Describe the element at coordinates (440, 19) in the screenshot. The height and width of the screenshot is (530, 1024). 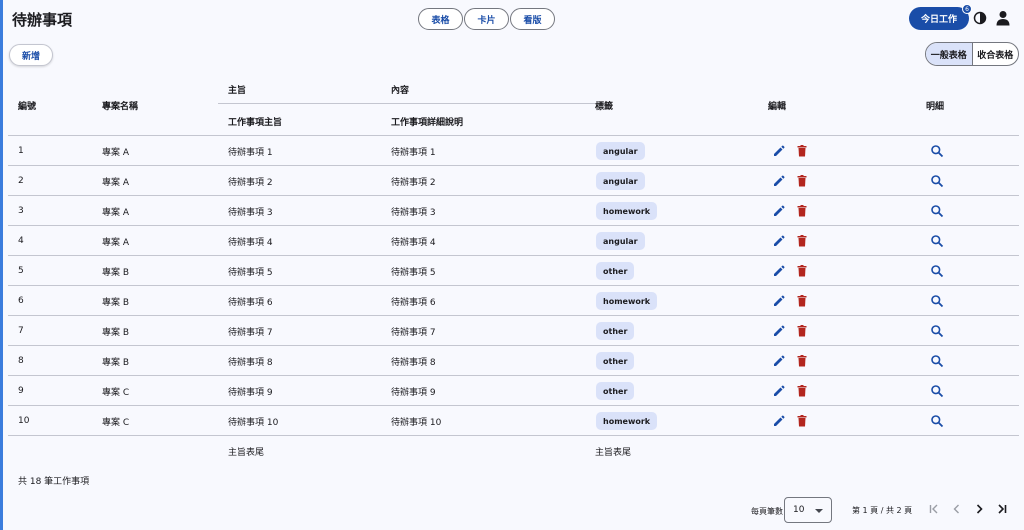
I see `tab-table: 表格` at that location.